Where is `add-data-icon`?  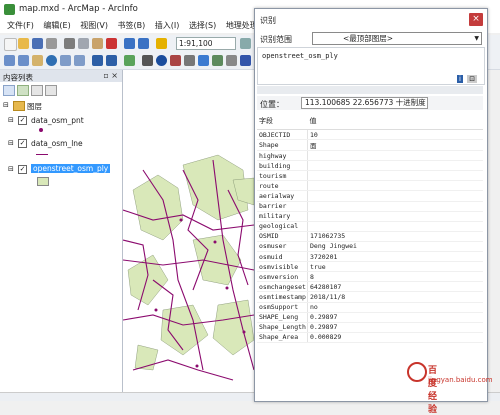
add-data-icon is located at coordinates (161, 43).